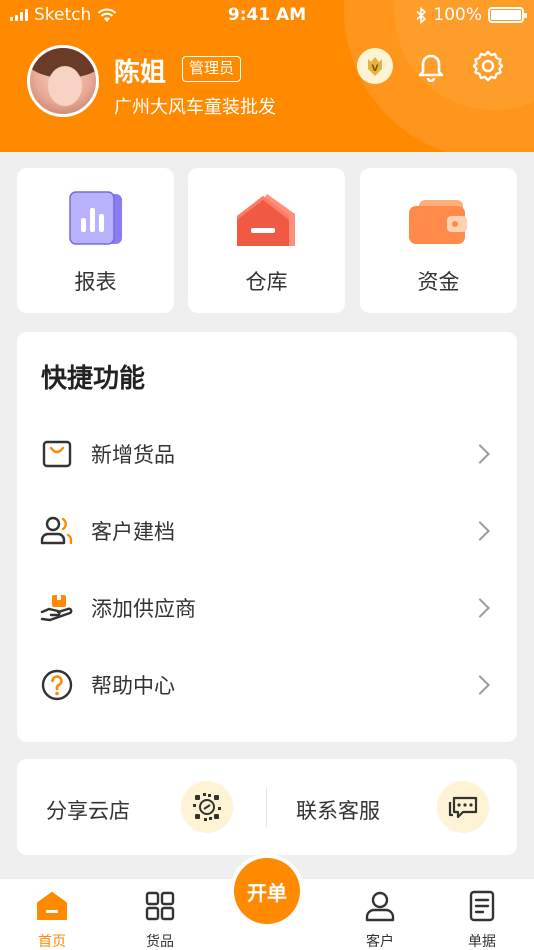 This screenshot has height=950, width=534. What do you see at coordinates (380, 906) in the screenshot?
I see `user-icon` at bounding box center [380, 906].